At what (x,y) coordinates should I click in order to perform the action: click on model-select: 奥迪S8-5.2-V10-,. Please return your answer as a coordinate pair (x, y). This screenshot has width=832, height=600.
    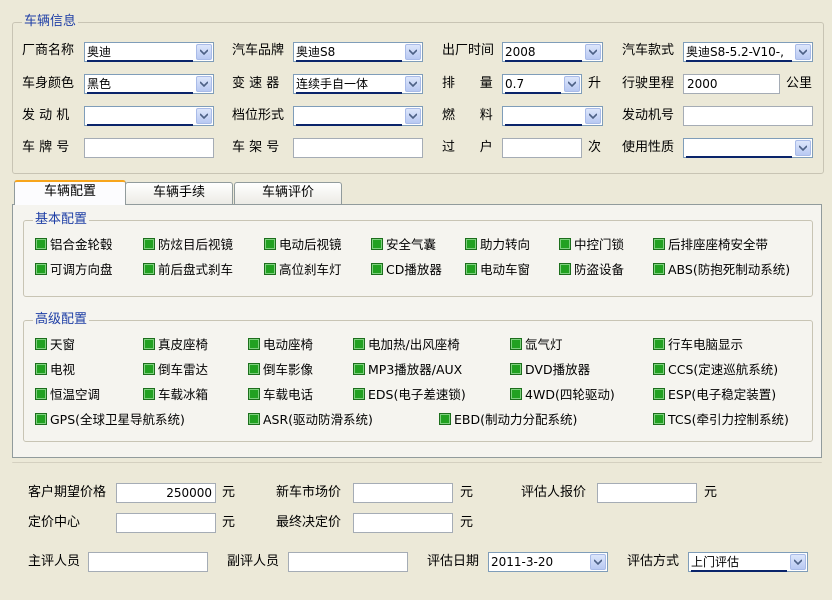
    Looking at the image, I should click on (748, 52).